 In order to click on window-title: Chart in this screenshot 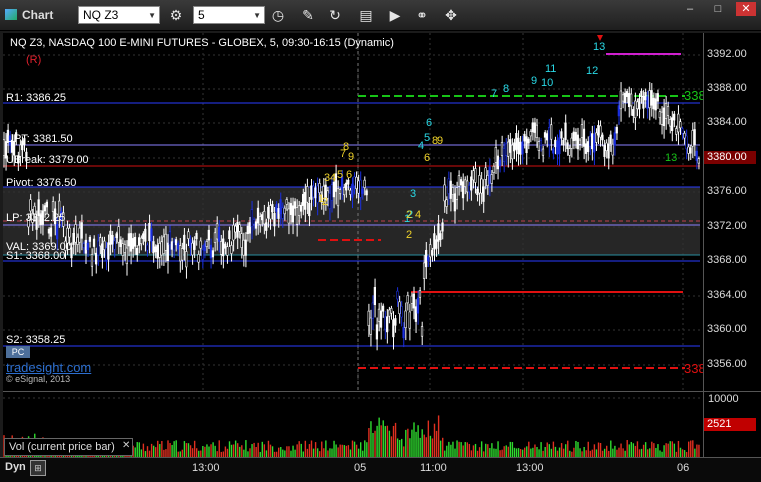, I will do `click(38, 15)`.